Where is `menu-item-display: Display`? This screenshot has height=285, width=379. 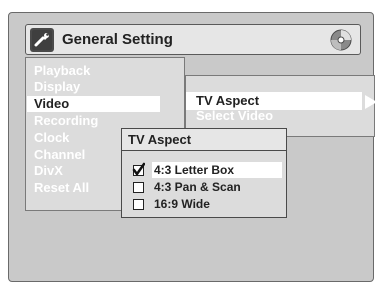
menu-item-display: Display is located at coordinates (93, 87).